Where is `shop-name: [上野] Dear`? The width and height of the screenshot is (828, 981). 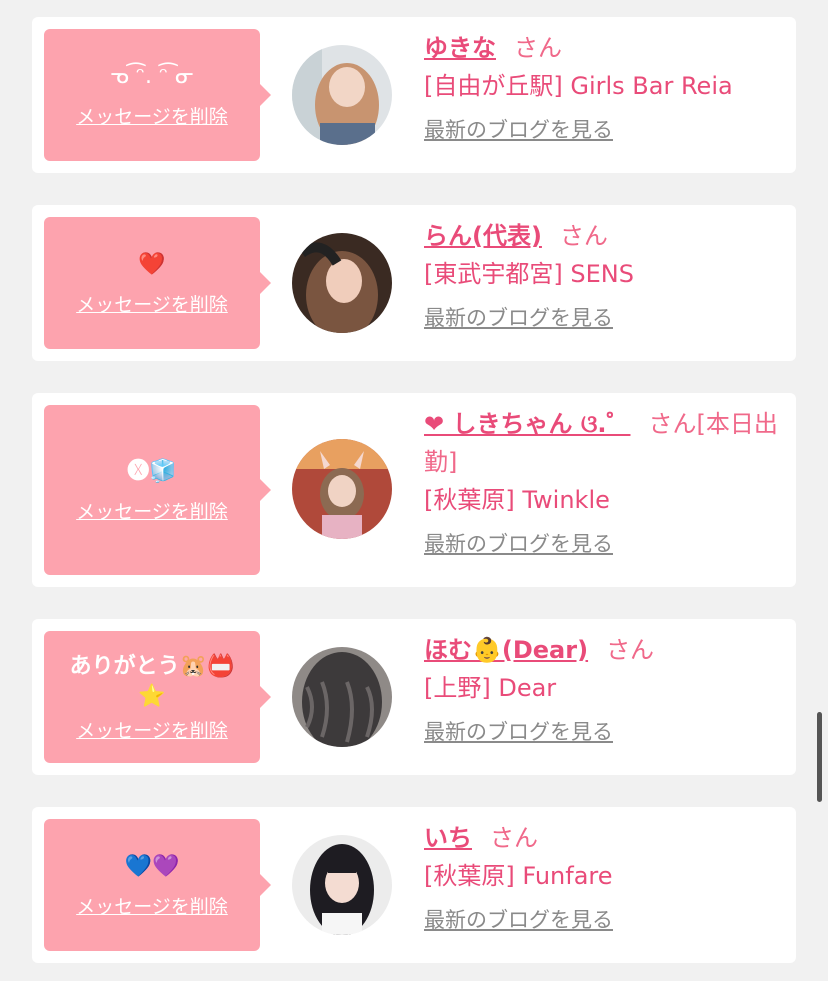
shop-name: [上野] Dear is located at coordinates (490, 688).